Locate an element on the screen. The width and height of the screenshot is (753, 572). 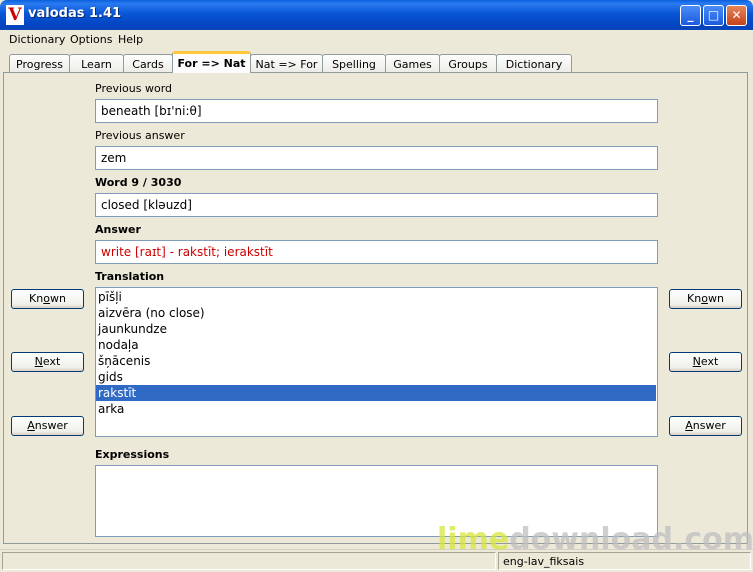
list-item: šņācenis is located at coordinates (376, 361).